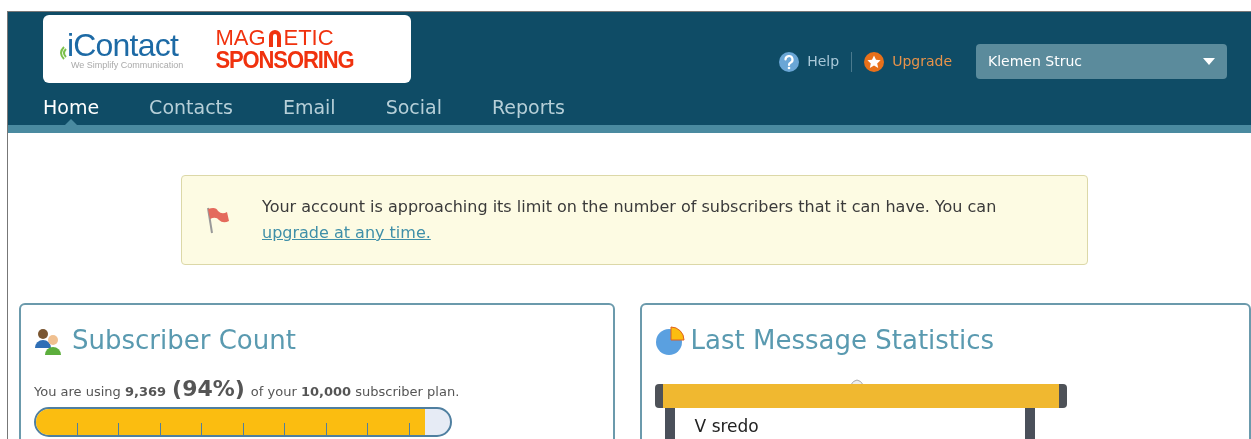 The width and height of the screenshot is (1251, 439). What do you see at coordinates (528, 108) in the screenshot?
I see `nav-tab: Reports` at bounding box center [528, 108].